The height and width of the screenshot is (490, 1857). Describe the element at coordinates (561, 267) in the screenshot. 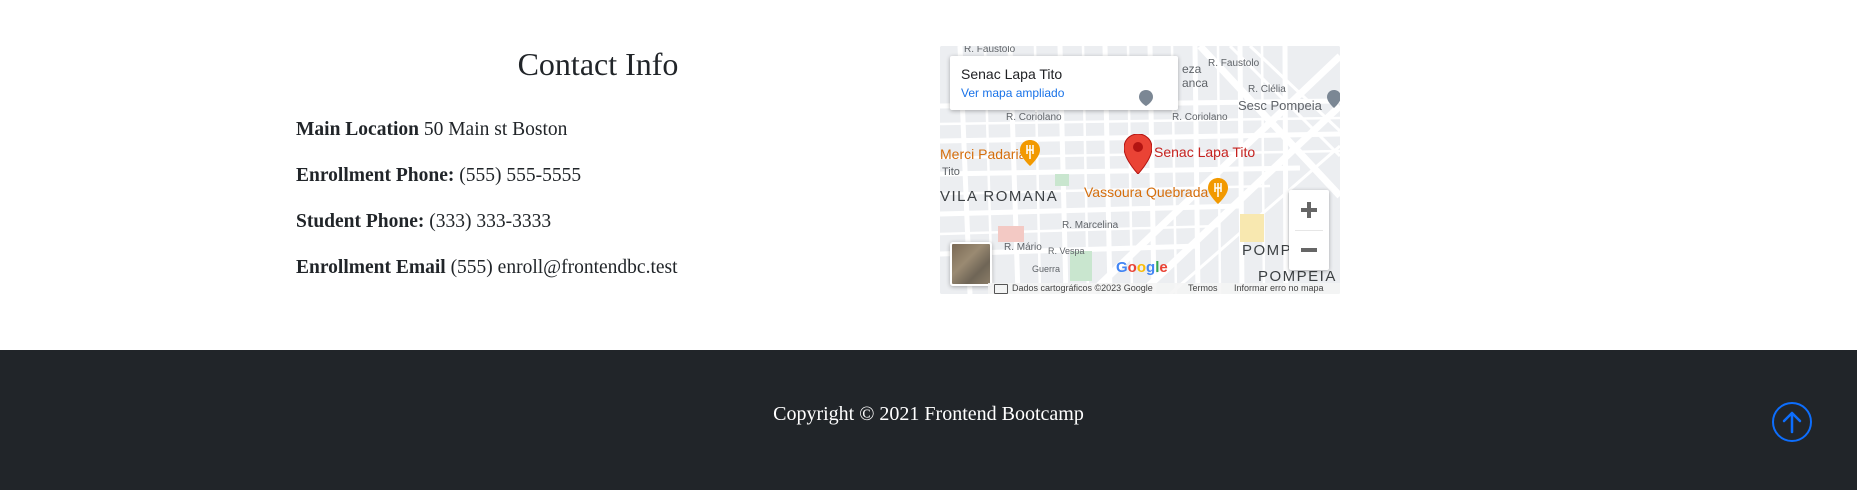

I see `contact-value: (555) enroll@frontendbc.test` at that location.